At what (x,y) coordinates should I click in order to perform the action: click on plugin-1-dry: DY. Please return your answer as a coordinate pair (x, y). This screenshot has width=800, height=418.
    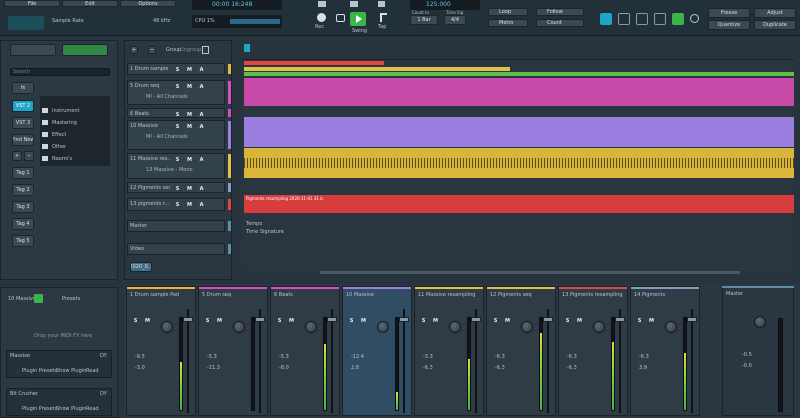
    Looking at the image, I should click on (103, 356).